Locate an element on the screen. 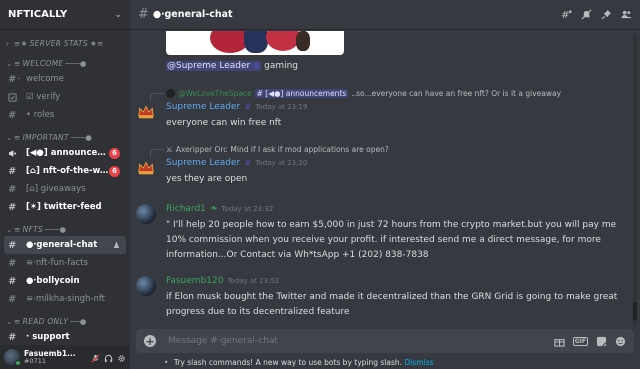 The width and height of the screenshot is (640, 369). channel-label: [✶] twitter-feed is located at coordinates (64, 207).